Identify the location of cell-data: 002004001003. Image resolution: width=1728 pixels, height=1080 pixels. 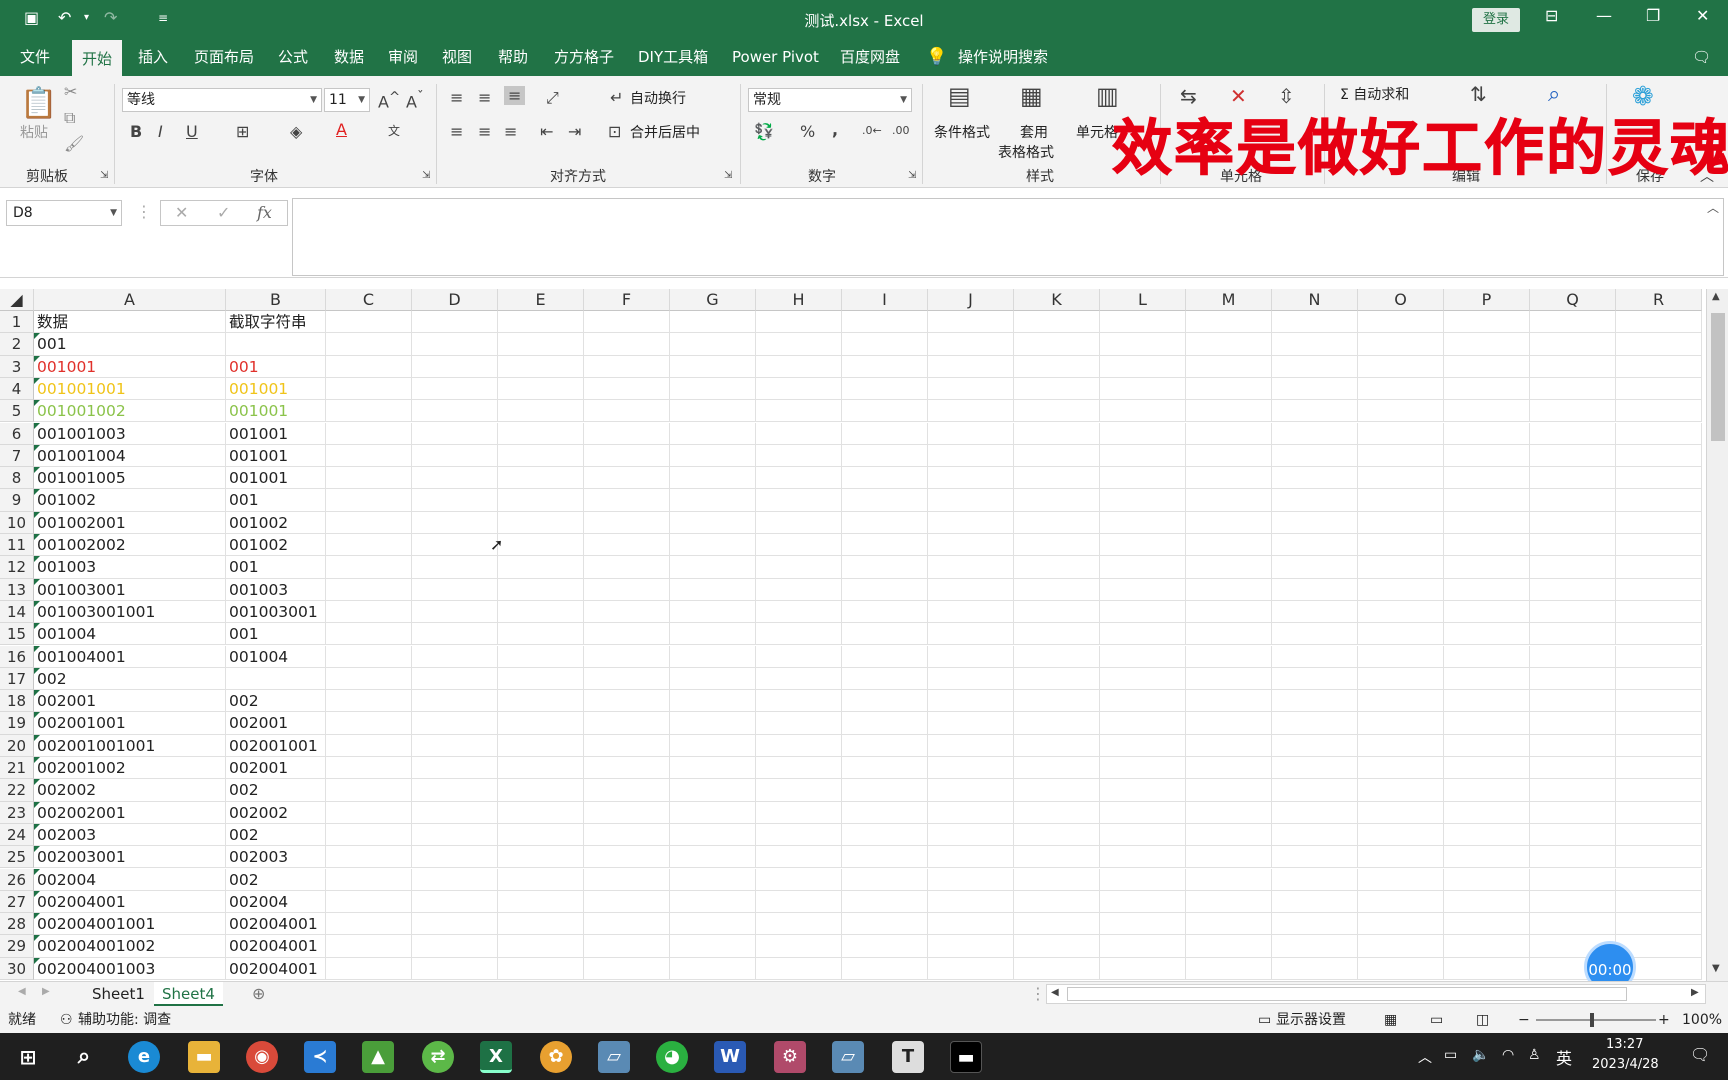
(130, 968).